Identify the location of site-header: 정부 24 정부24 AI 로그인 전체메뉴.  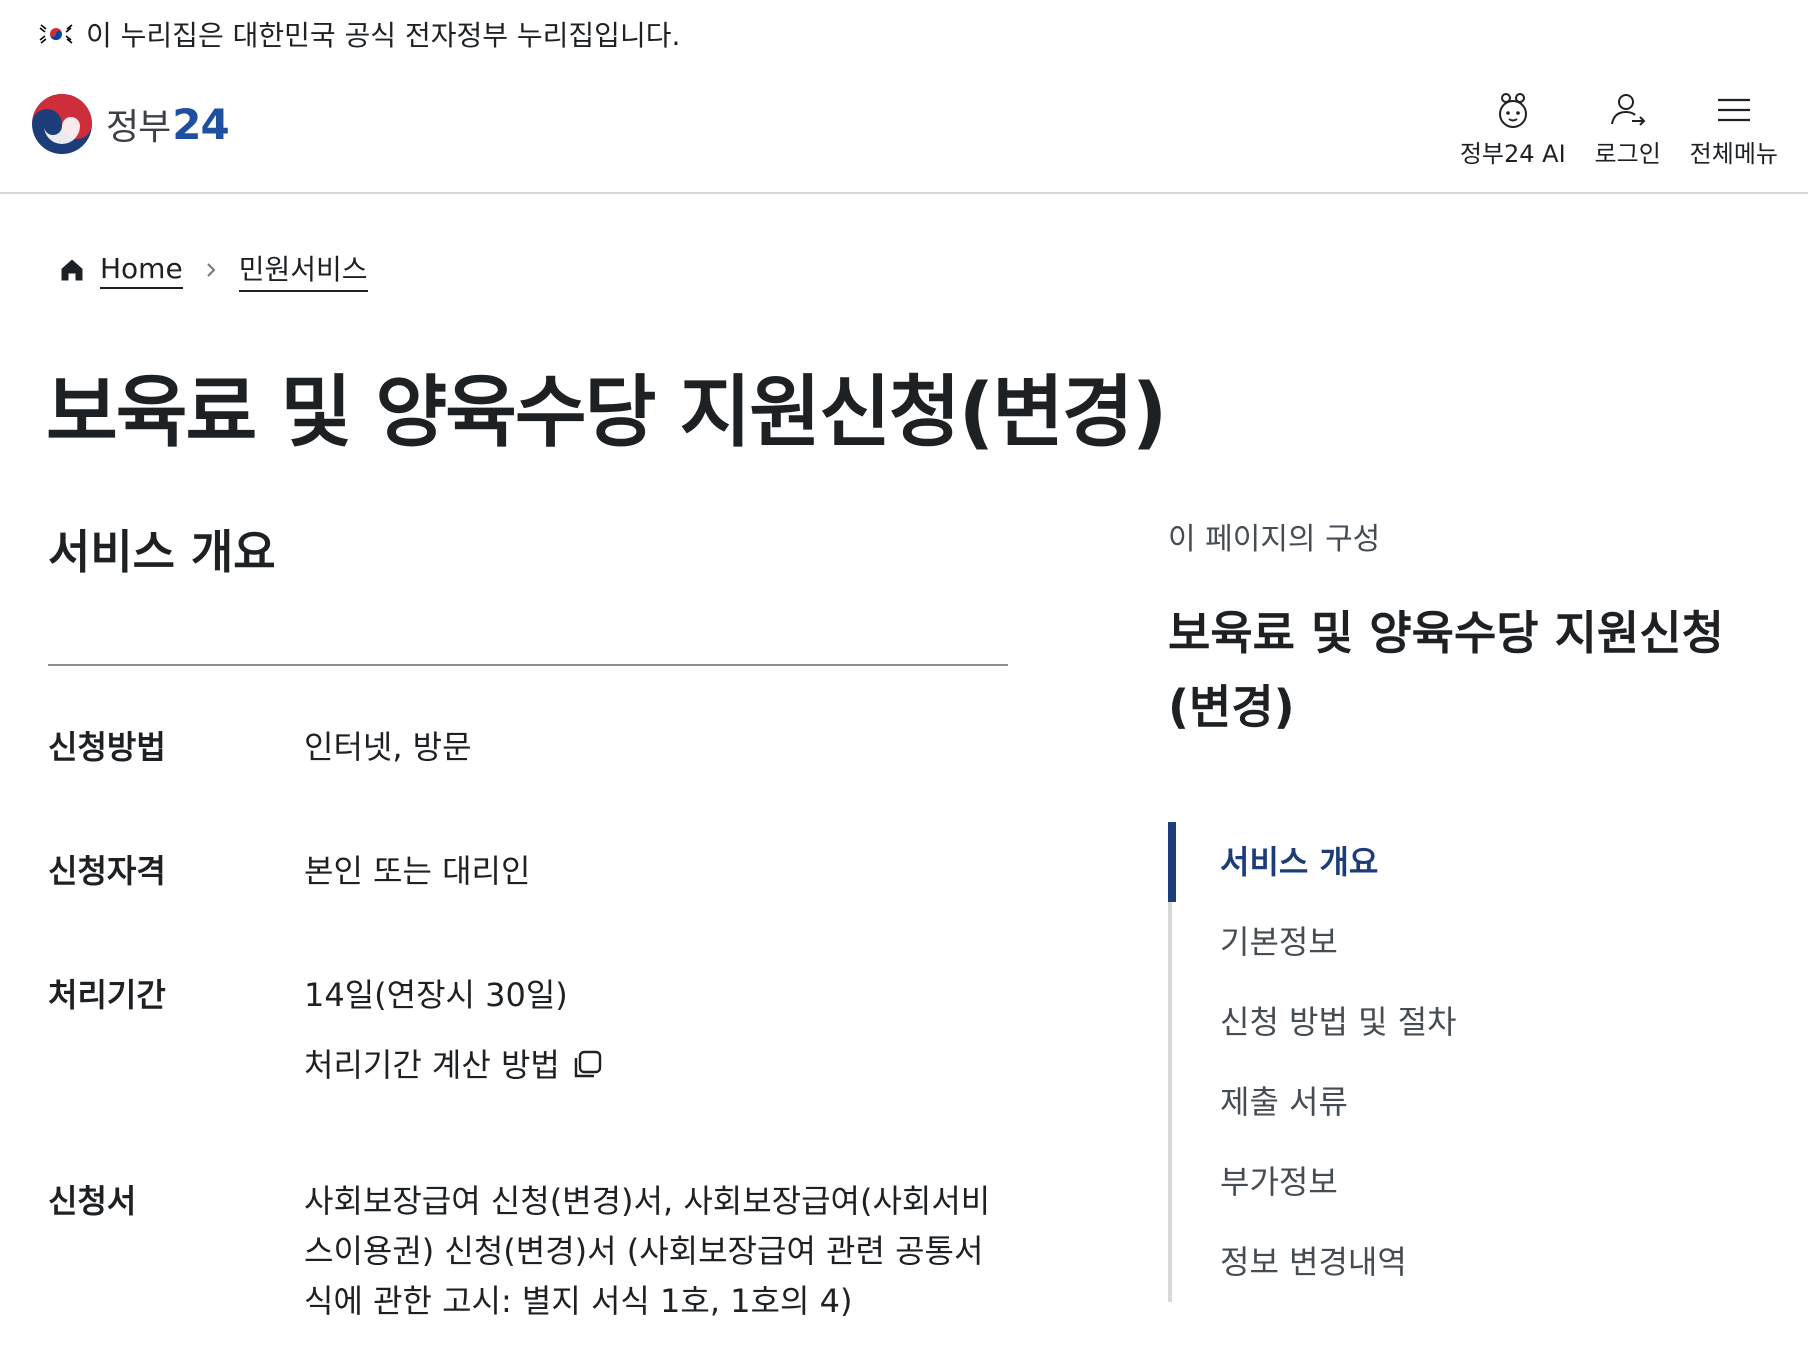
(904, 132).